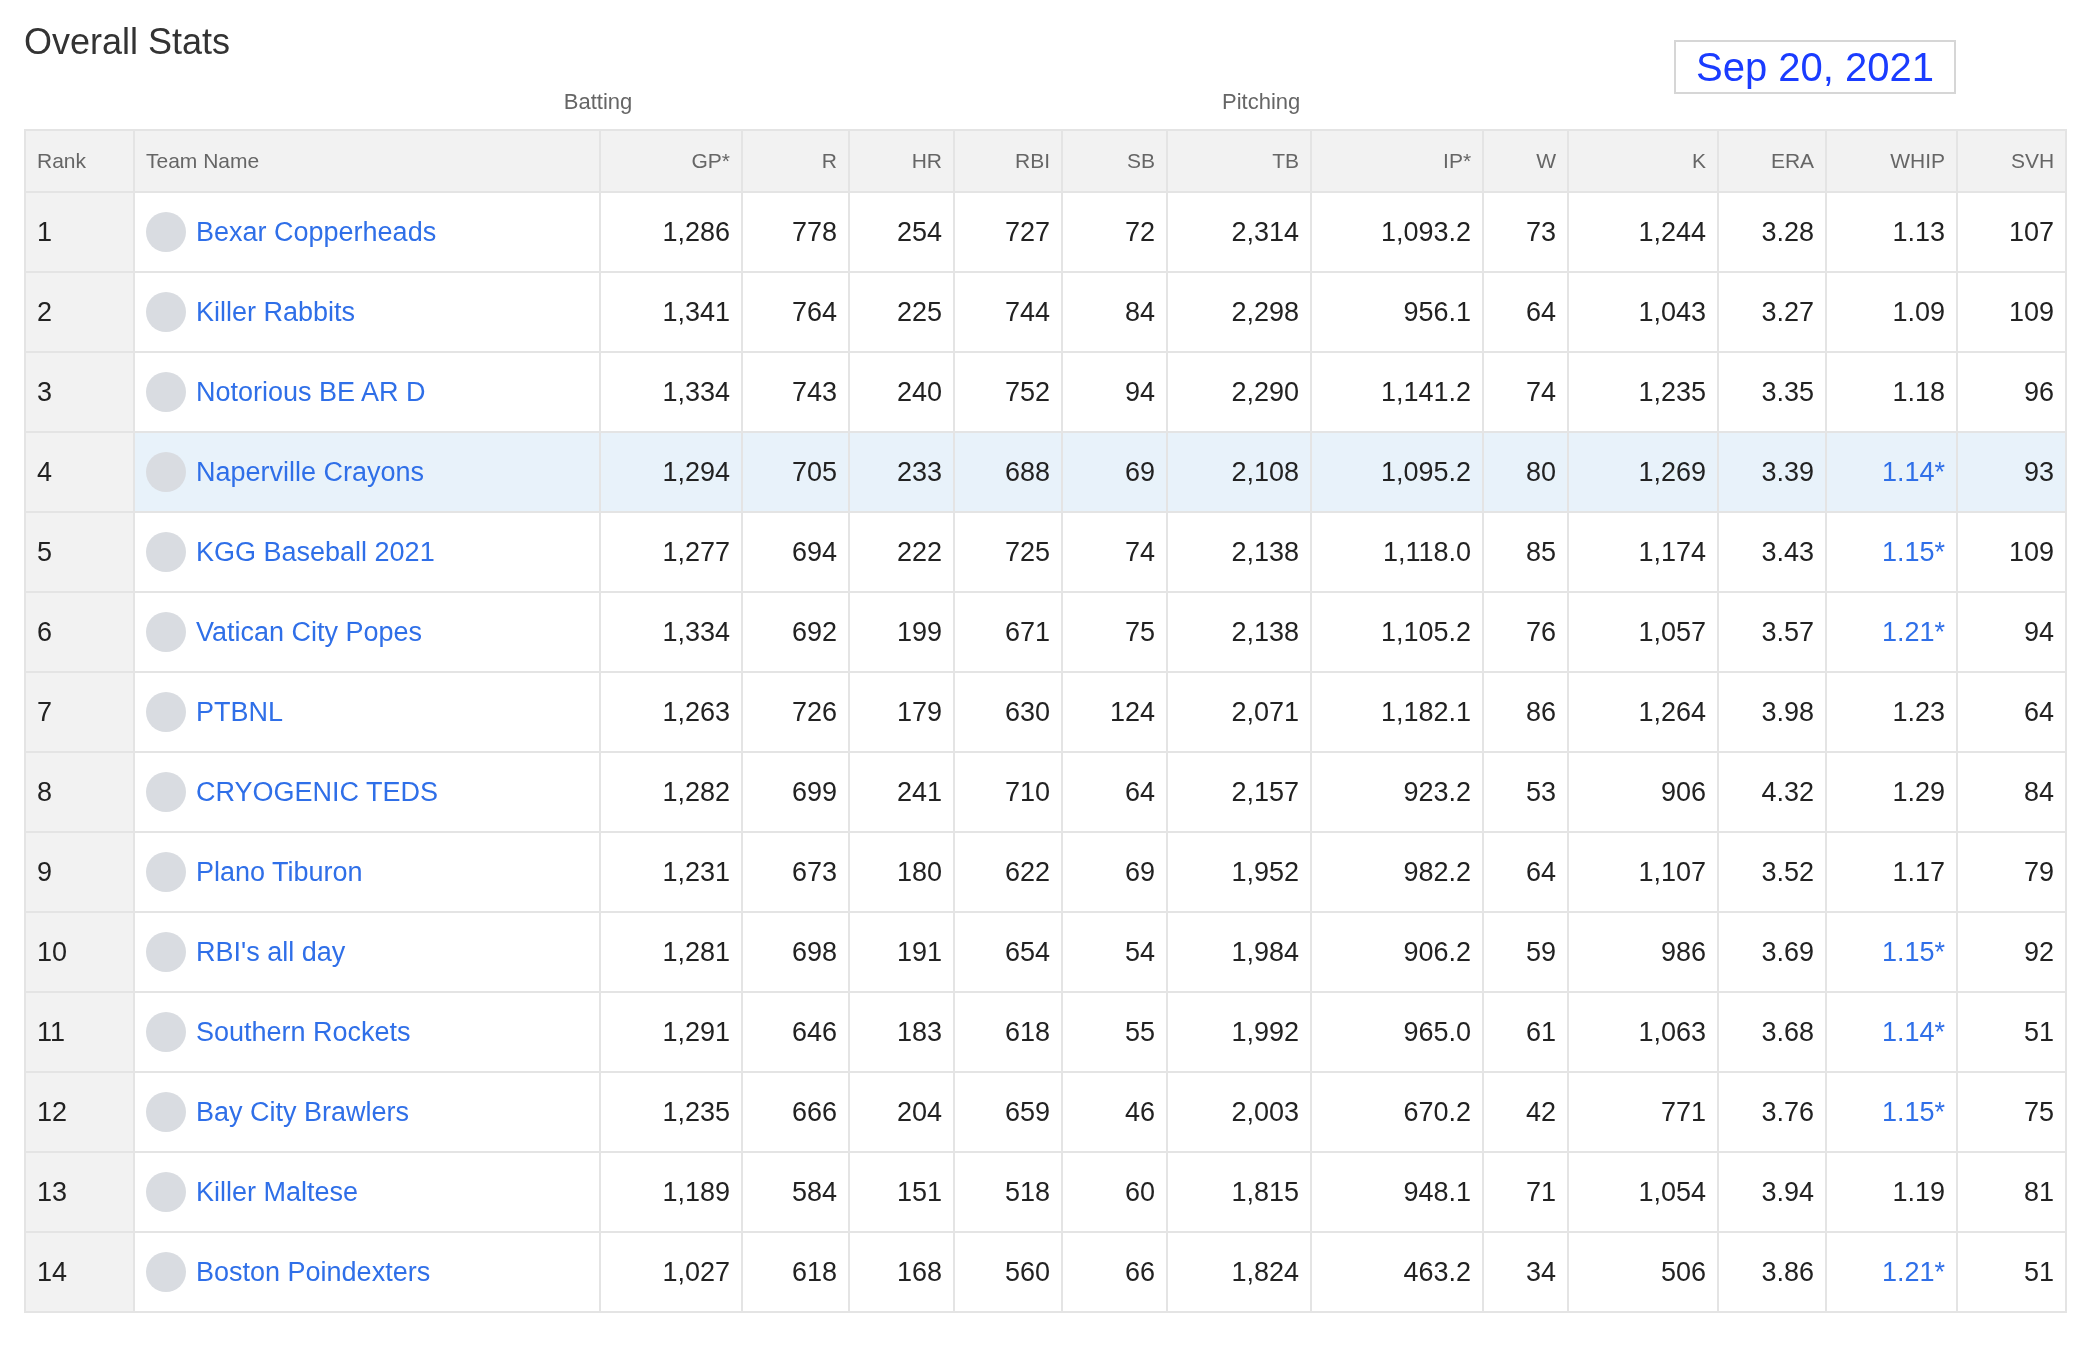  I want to click on stat-cell: 3.86, so click(1772, 1272).